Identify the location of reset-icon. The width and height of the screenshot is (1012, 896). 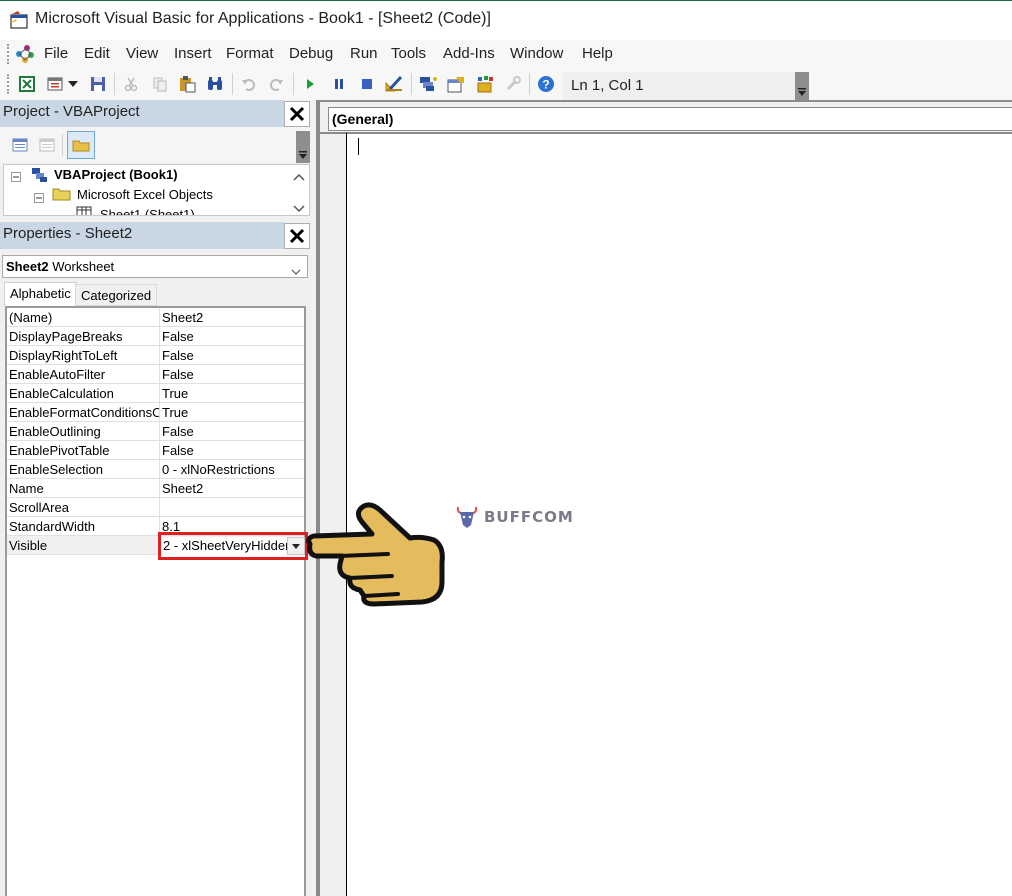
(367, 84).